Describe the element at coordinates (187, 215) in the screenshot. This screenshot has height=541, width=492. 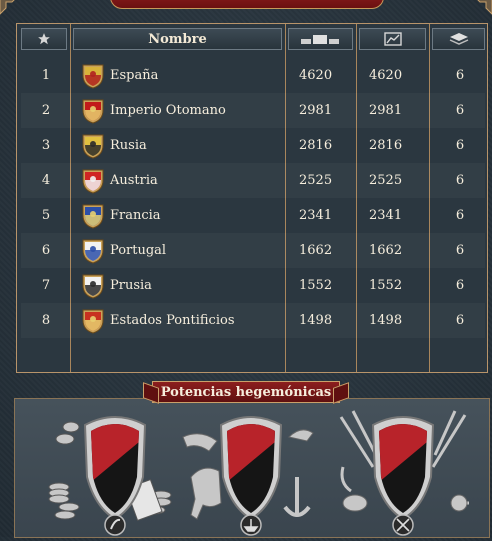
I see `country-cell: Francia` at that location.